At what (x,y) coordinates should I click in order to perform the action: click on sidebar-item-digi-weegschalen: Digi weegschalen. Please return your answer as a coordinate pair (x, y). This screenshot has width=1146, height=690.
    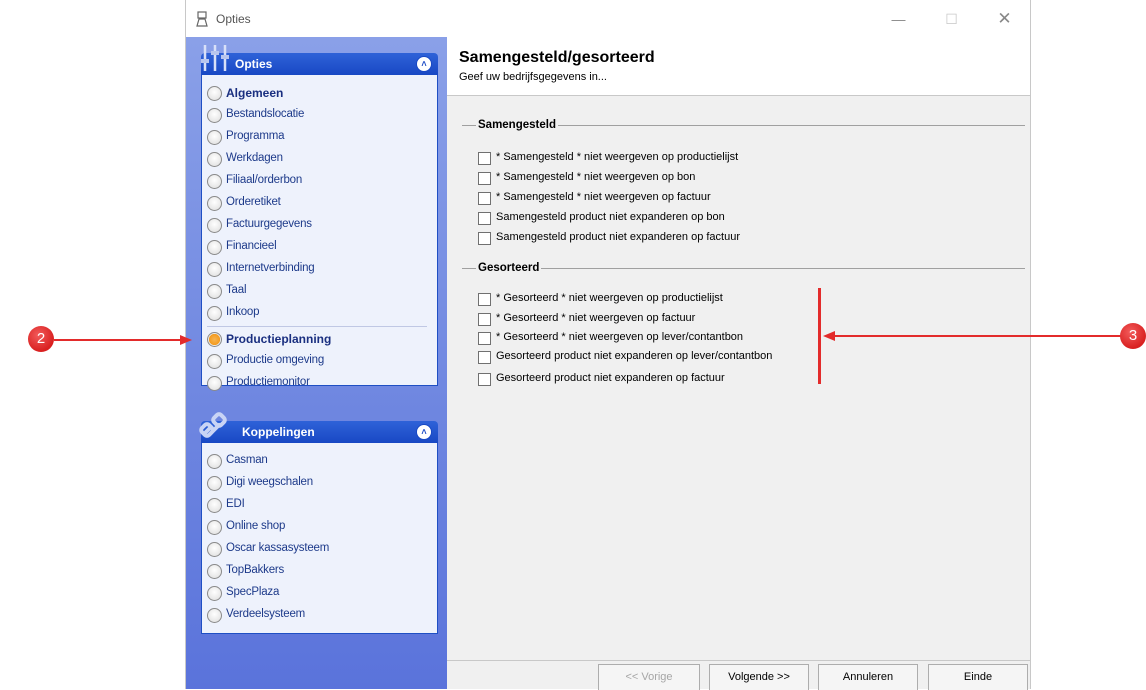
    Looking at the image, I should click on (319, 483).